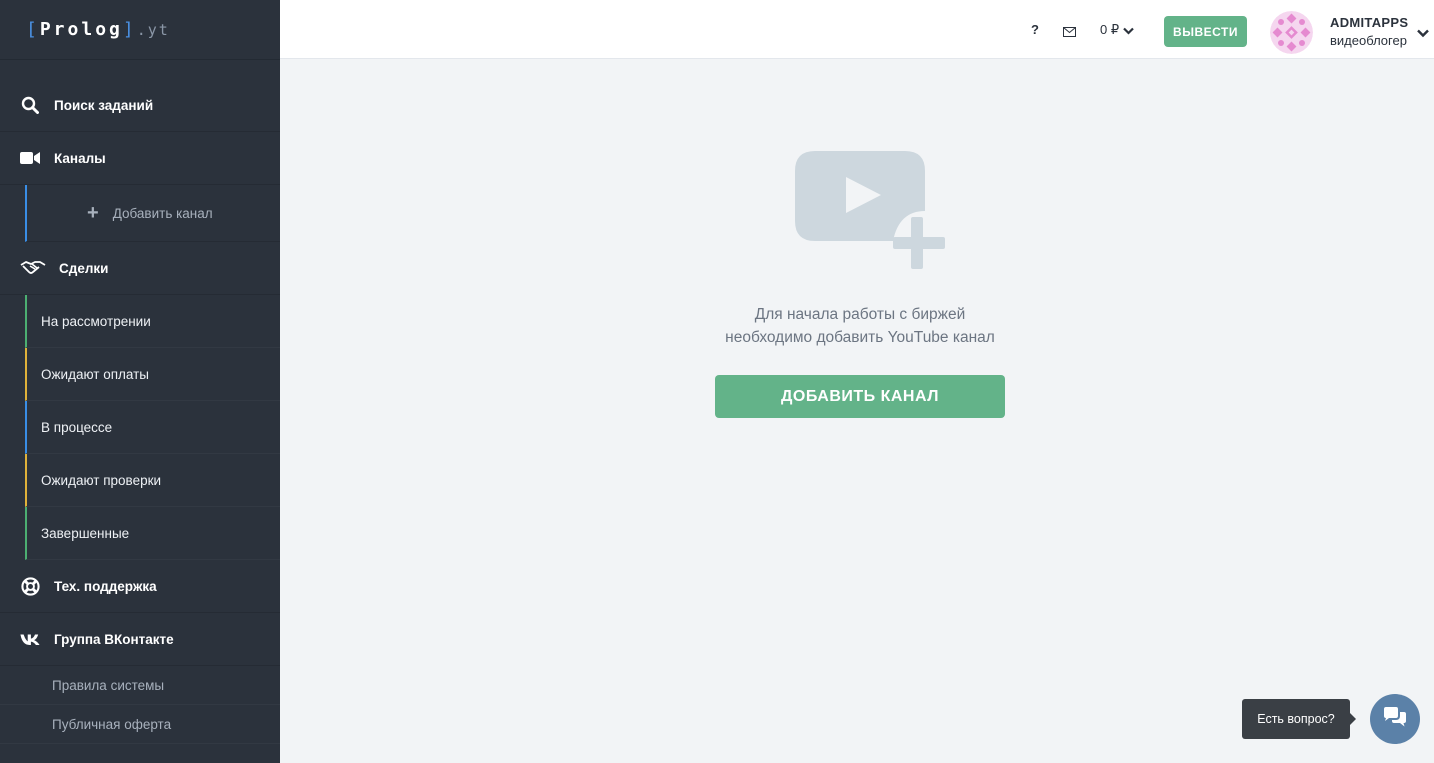  I want to click on sidebar-item-label: Тех. поддержка, so click(105, 586).